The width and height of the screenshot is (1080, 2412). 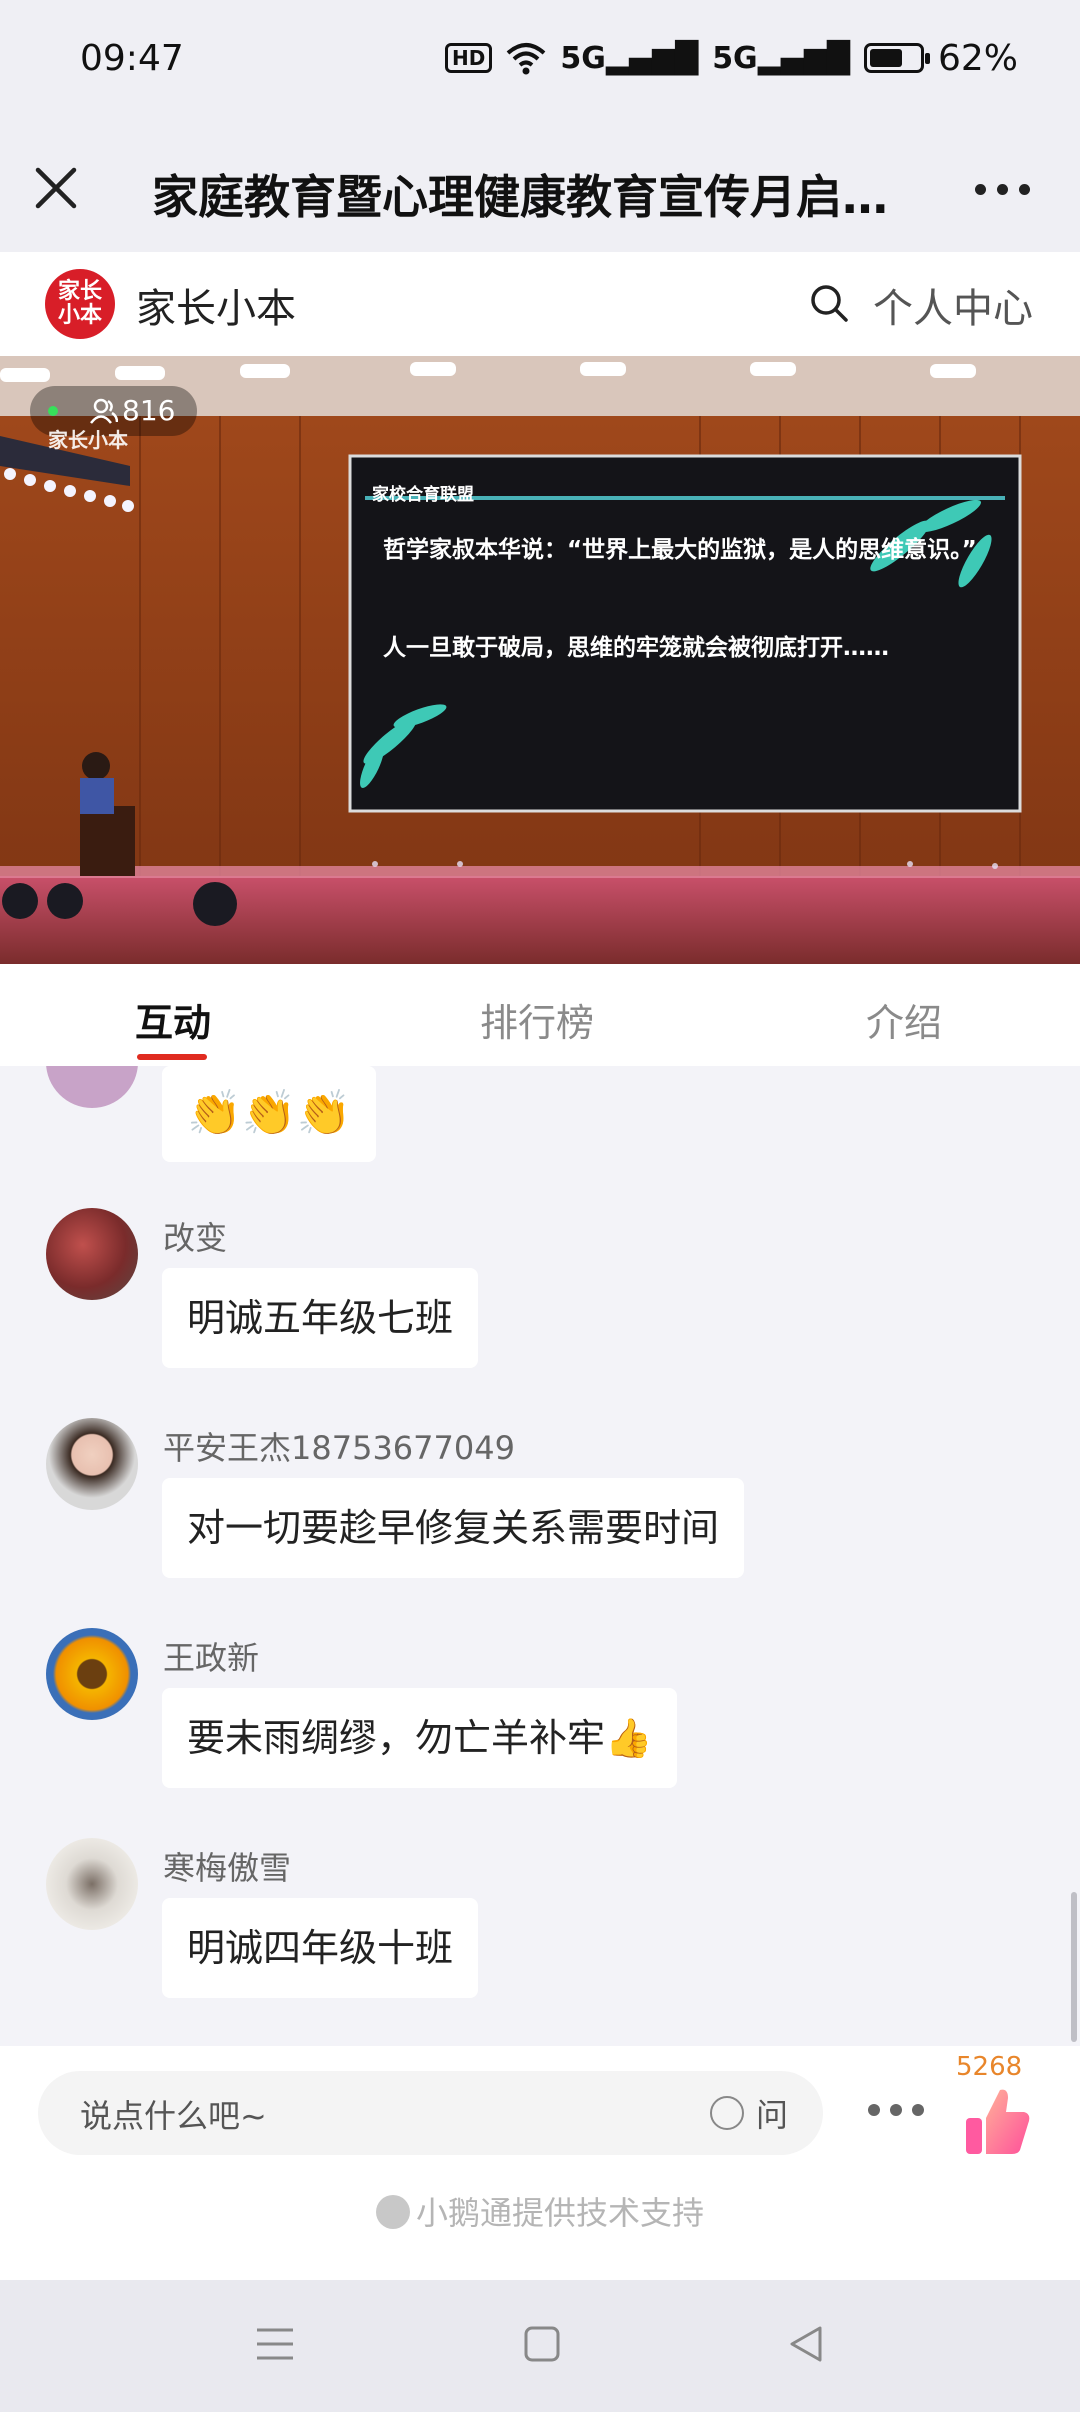 I want to click on status-icons: HD 5G▂▄▆█ 5G▂▄▆█ 62%, so click(x=731, y=58).